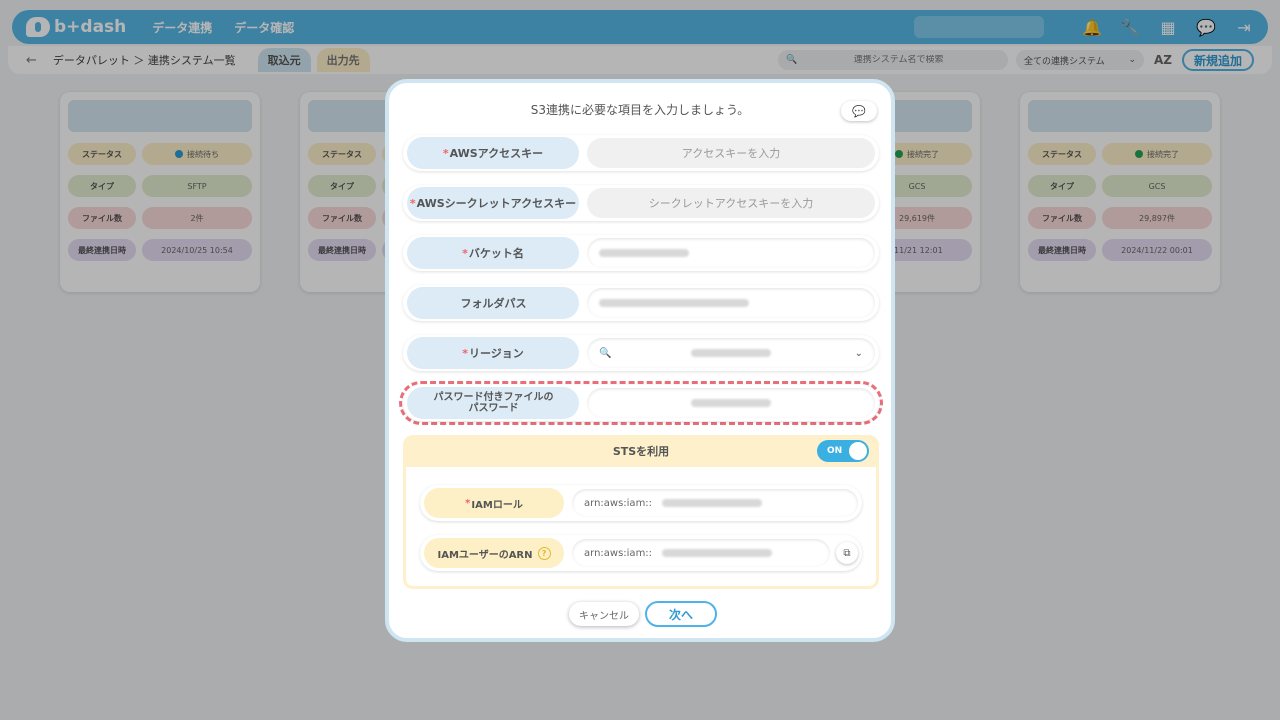 The height and width of the screenshot is (720, 1280). I want to click on copy-icon: ⧉, so click(847, 553).